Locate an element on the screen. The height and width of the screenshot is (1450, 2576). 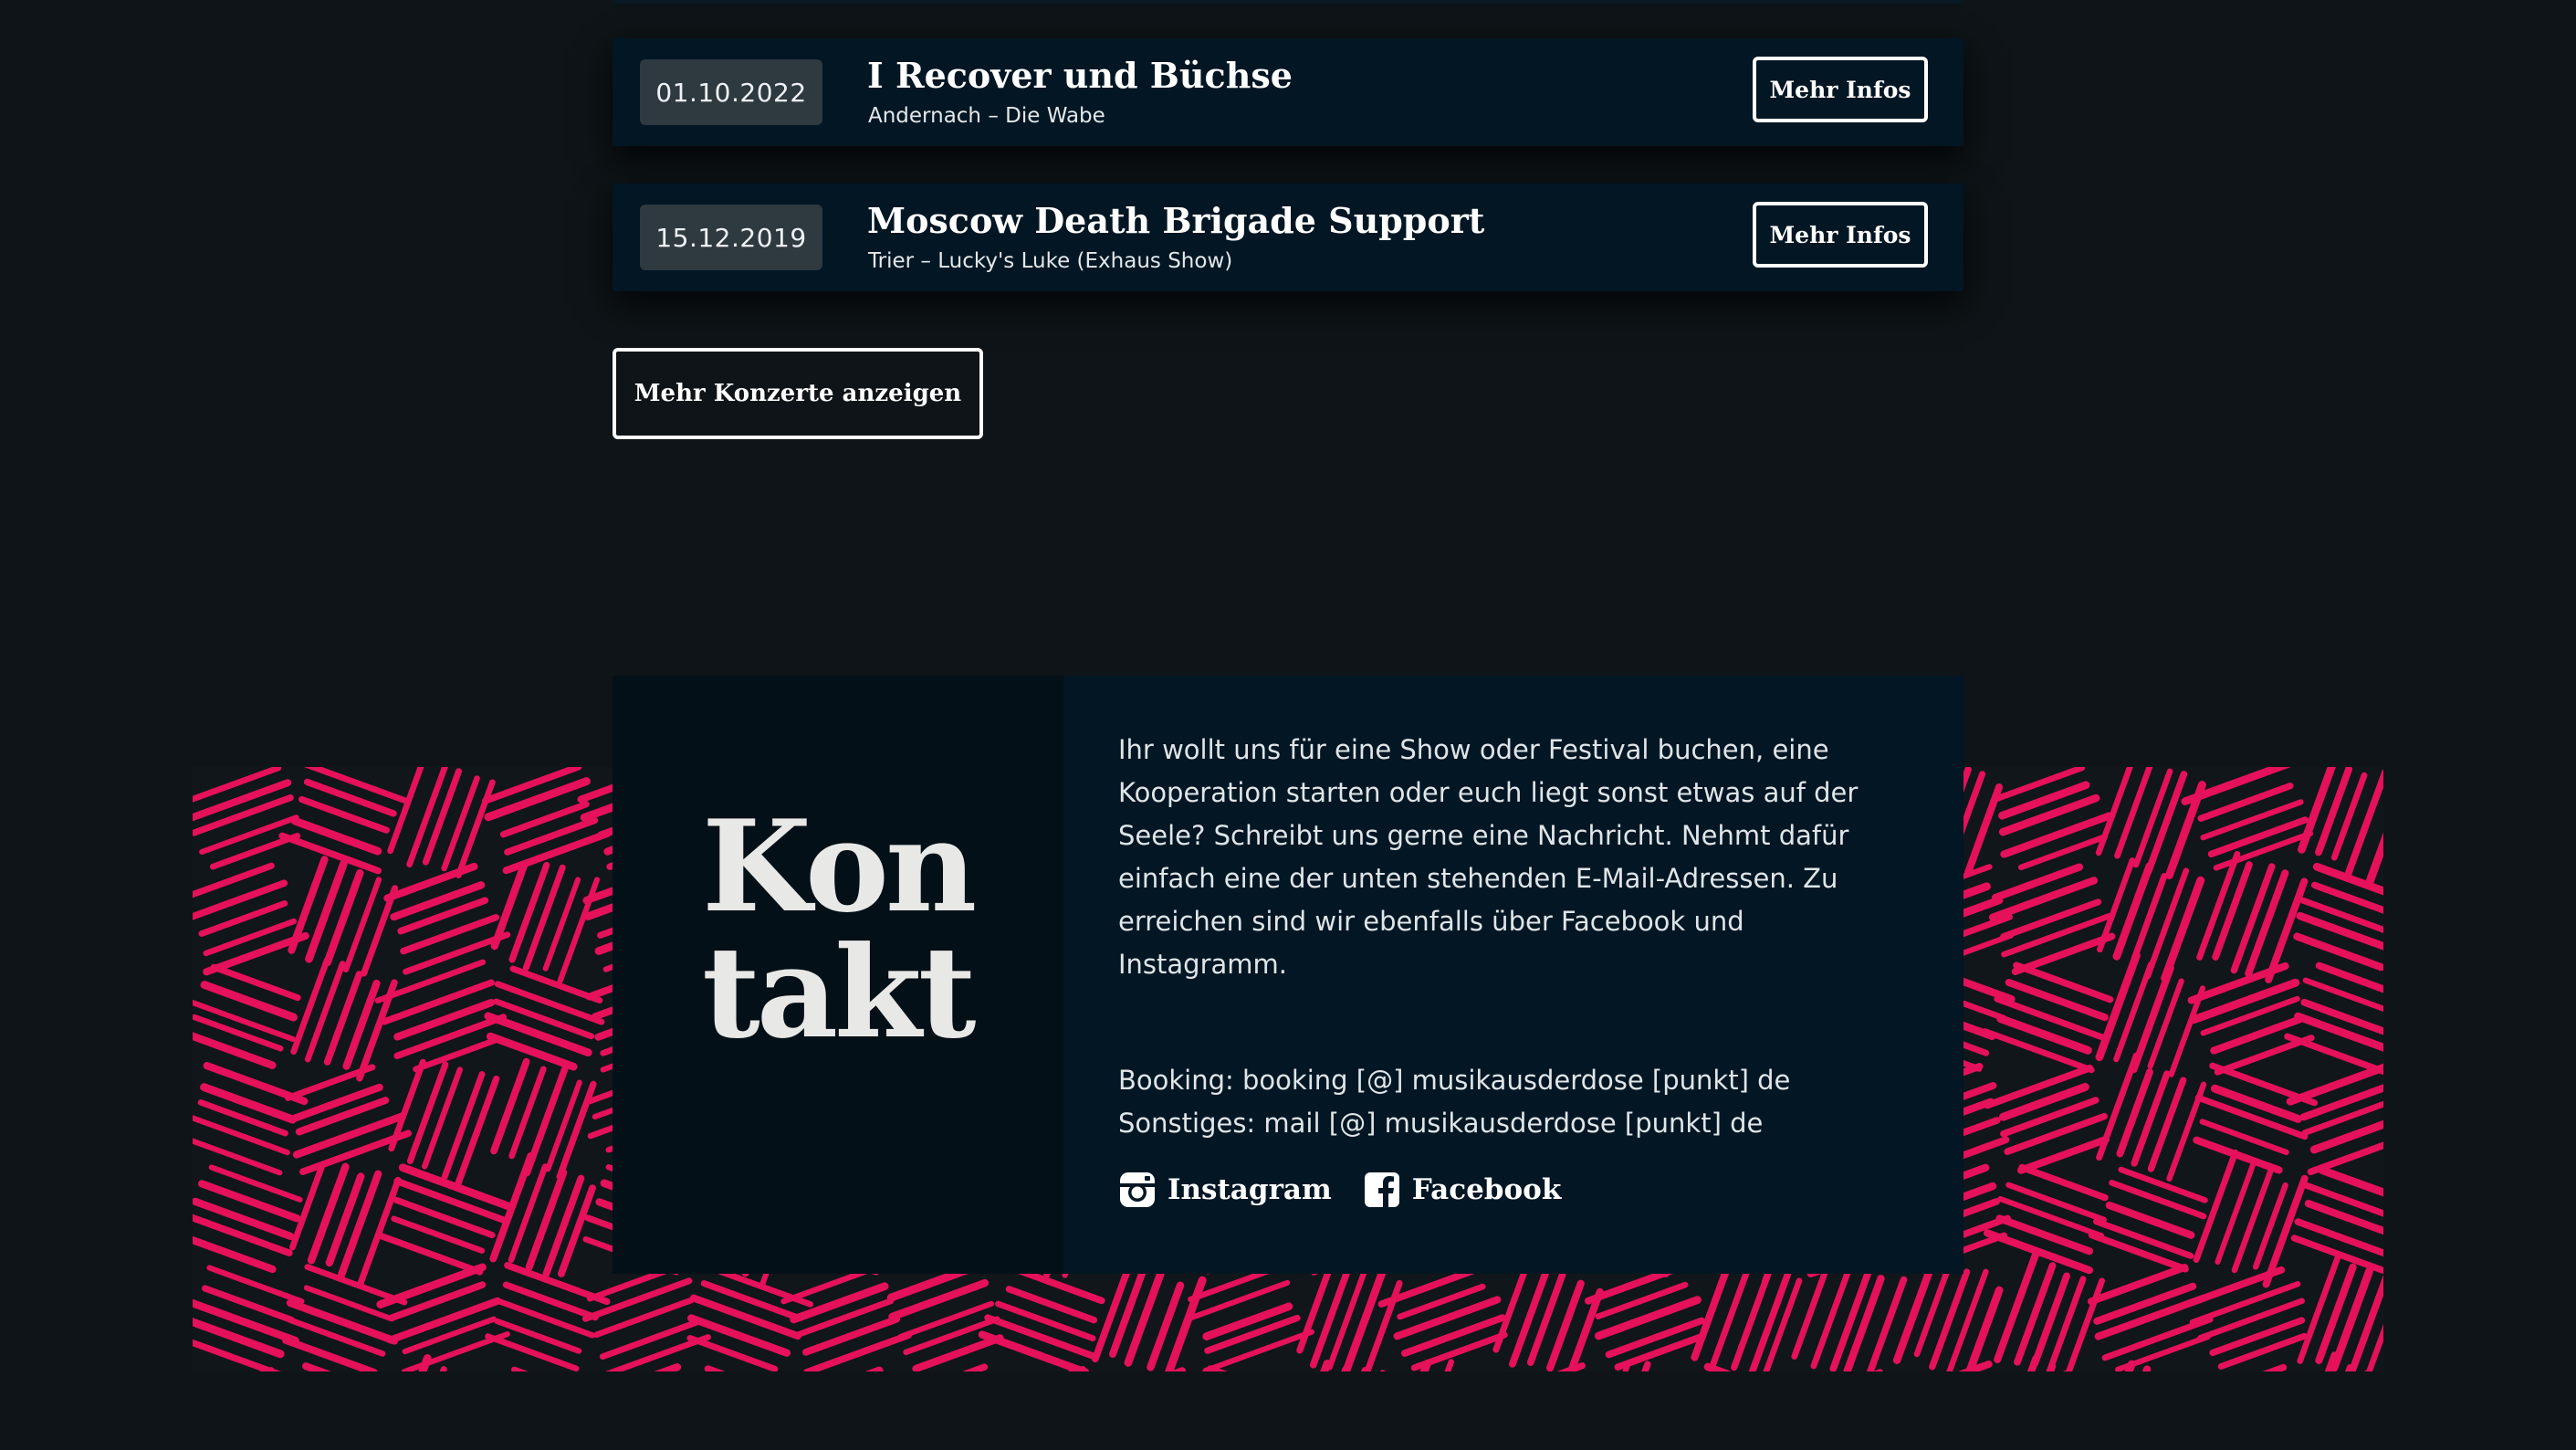
contact-heading-line-1: Kon is located at coordinates (840, 866).